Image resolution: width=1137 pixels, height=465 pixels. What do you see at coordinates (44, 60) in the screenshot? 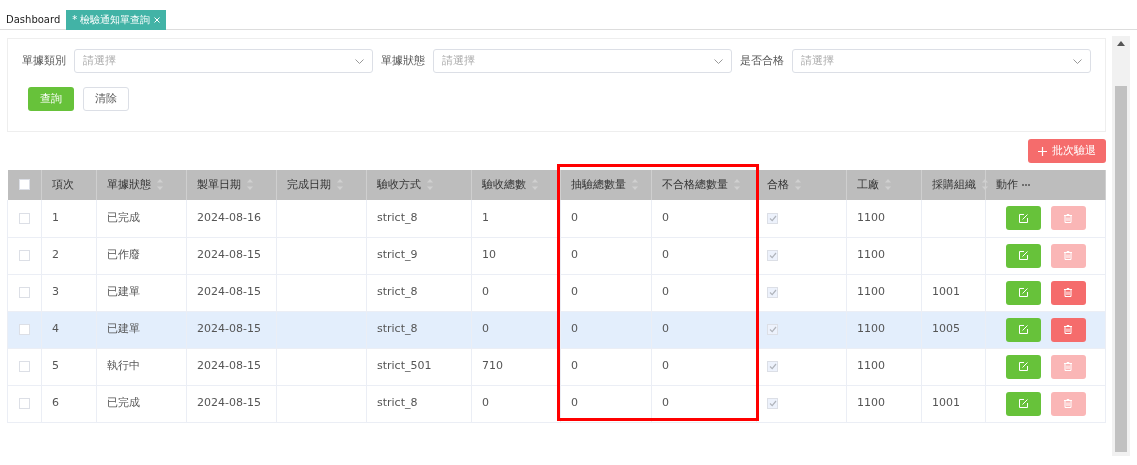
I see `filter-label: 單據類別` at bounding box center [44, 60].